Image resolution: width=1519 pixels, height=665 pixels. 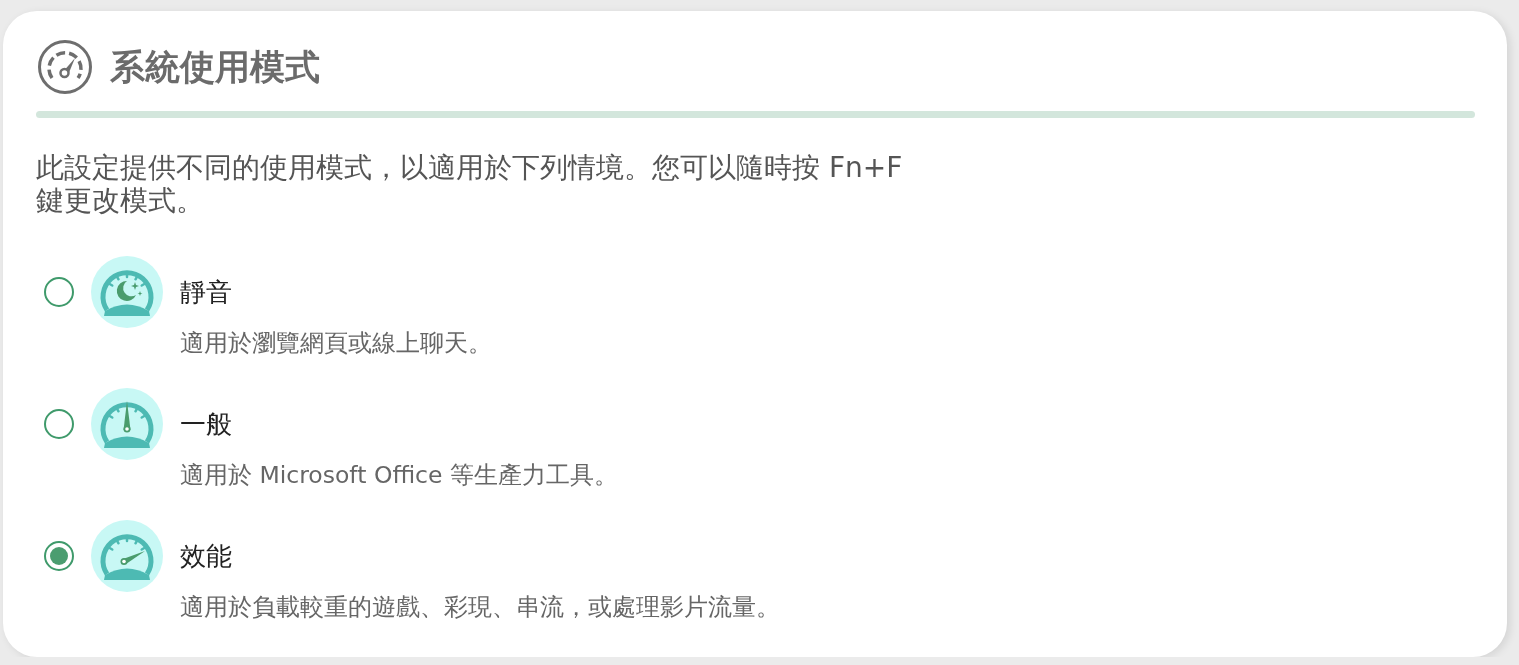 I want to click on mode-description: 適用於 Microsoft Office 等生產力工具。, so click(x=399, y=475).